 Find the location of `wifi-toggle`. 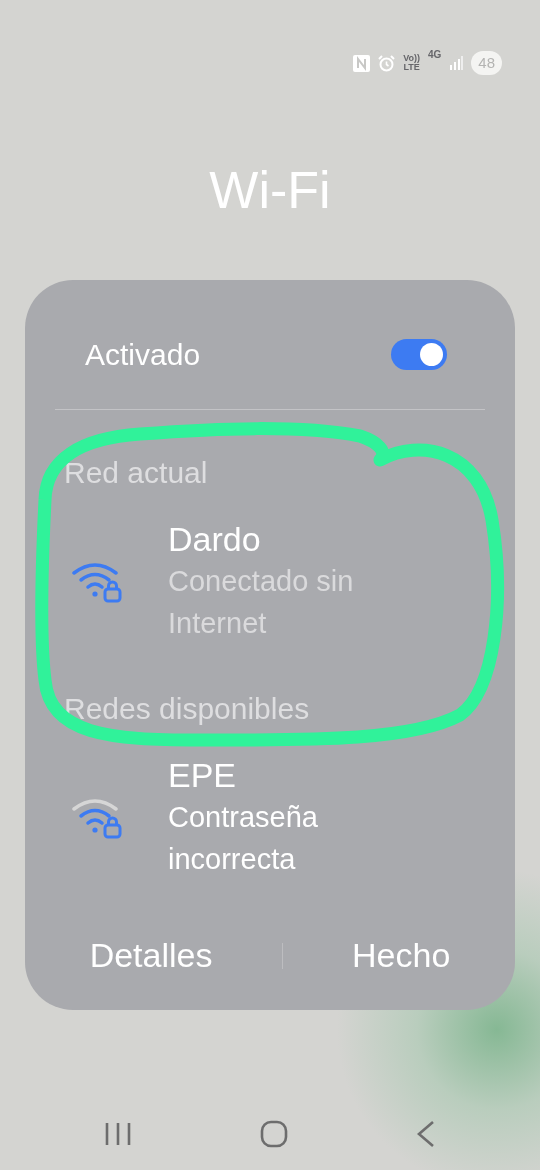

wifi-toggle is located at coordinates (419, 354).